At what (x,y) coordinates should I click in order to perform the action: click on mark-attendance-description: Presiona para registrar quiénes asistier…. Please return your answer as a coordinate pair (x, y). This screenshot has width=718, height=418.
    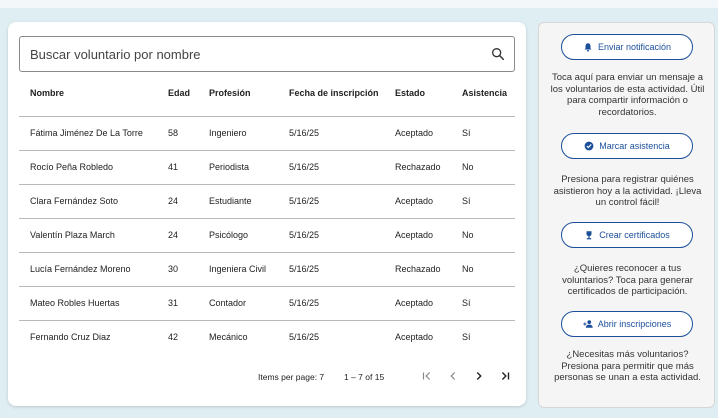
    Looking at the image, I should click on (627, 191).